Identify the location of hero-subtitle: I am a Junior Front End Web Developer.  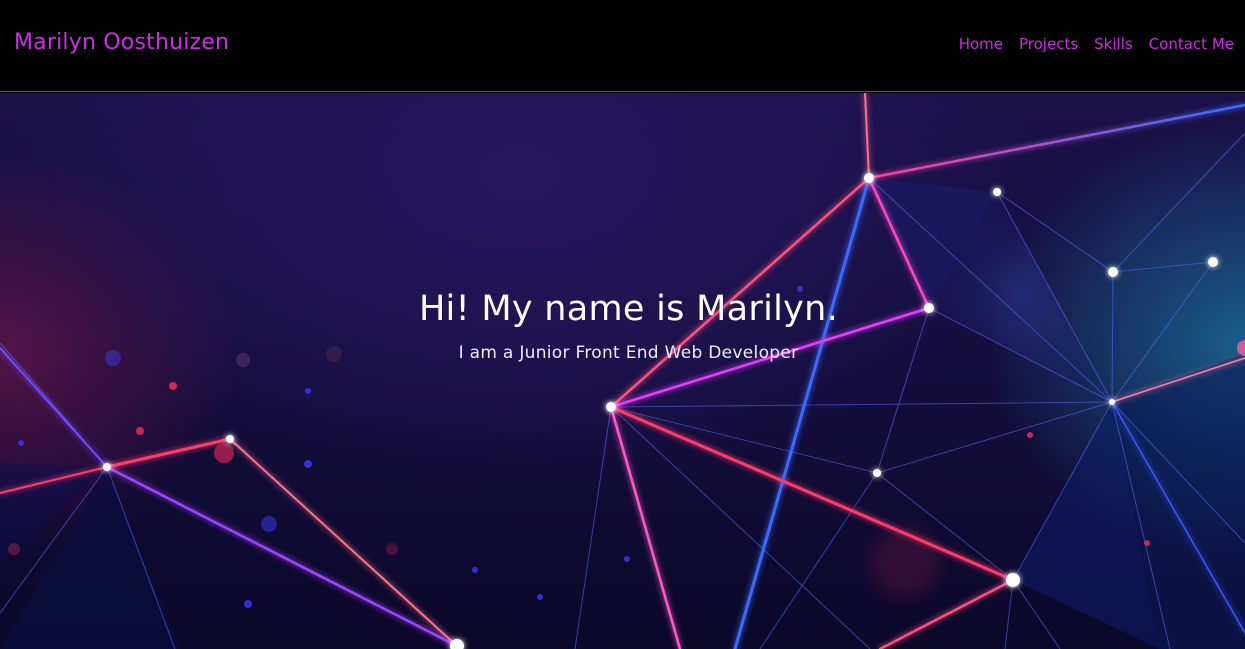
(628, 353).